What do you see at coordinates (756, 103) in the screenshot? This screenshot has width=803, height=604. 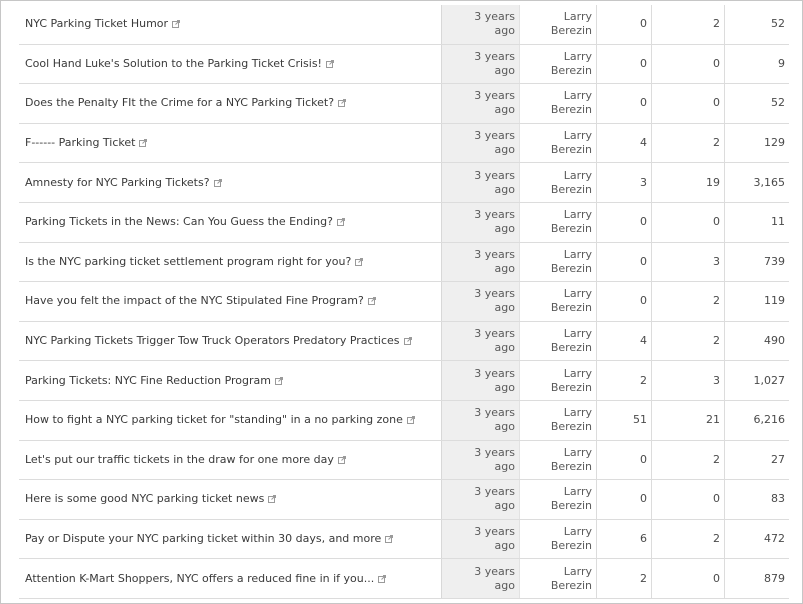 I see `count-cell-3: 52` at bounding box center [756, 103].